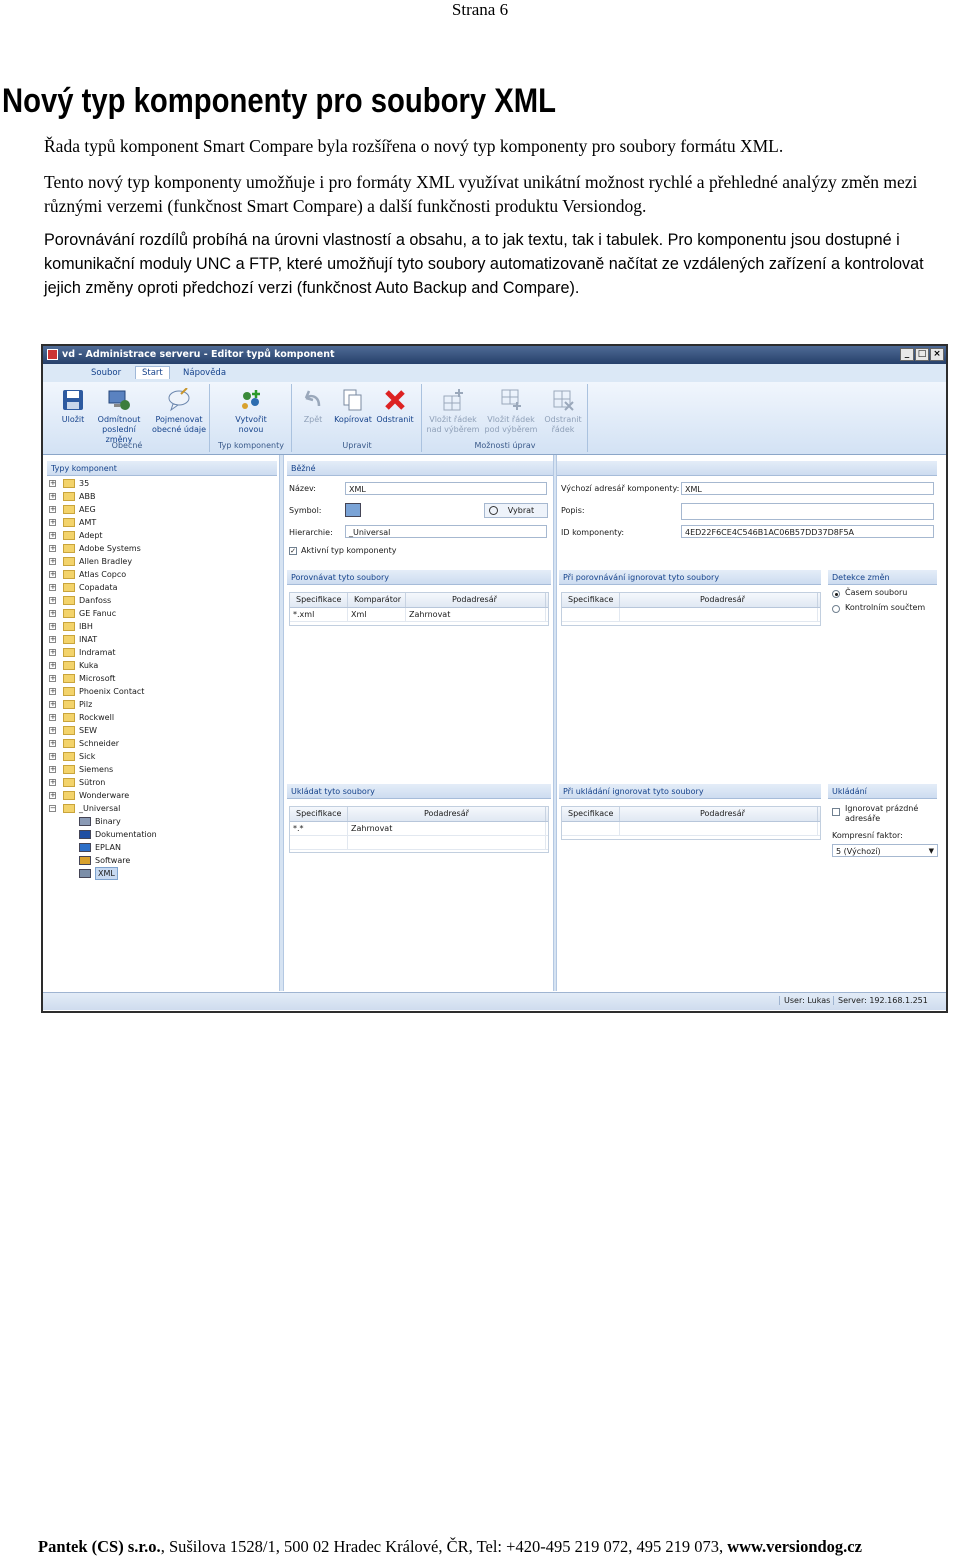 This screenshot has height=1558, width=960. Describe the element at coordinates (836, 594) in the screenshot. I see `radio-file-time` at that location.